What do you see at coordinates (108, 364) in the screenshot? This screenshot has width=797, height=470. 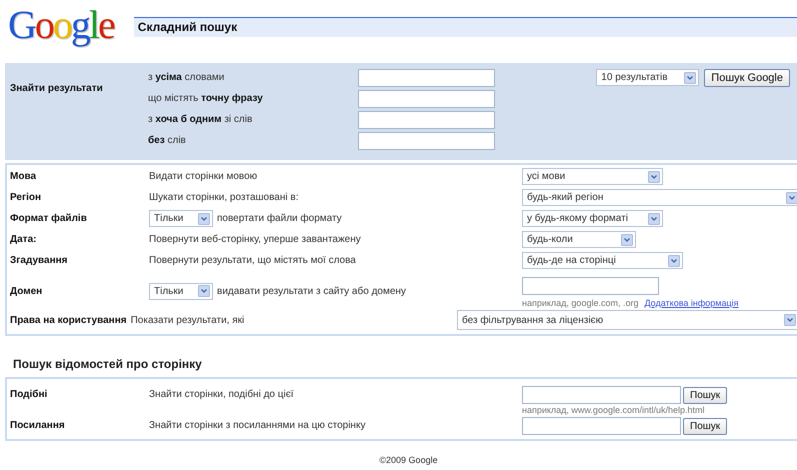 I see `section-heading: Пошук відомостей про сторінку` at bounding box center [108, 364].